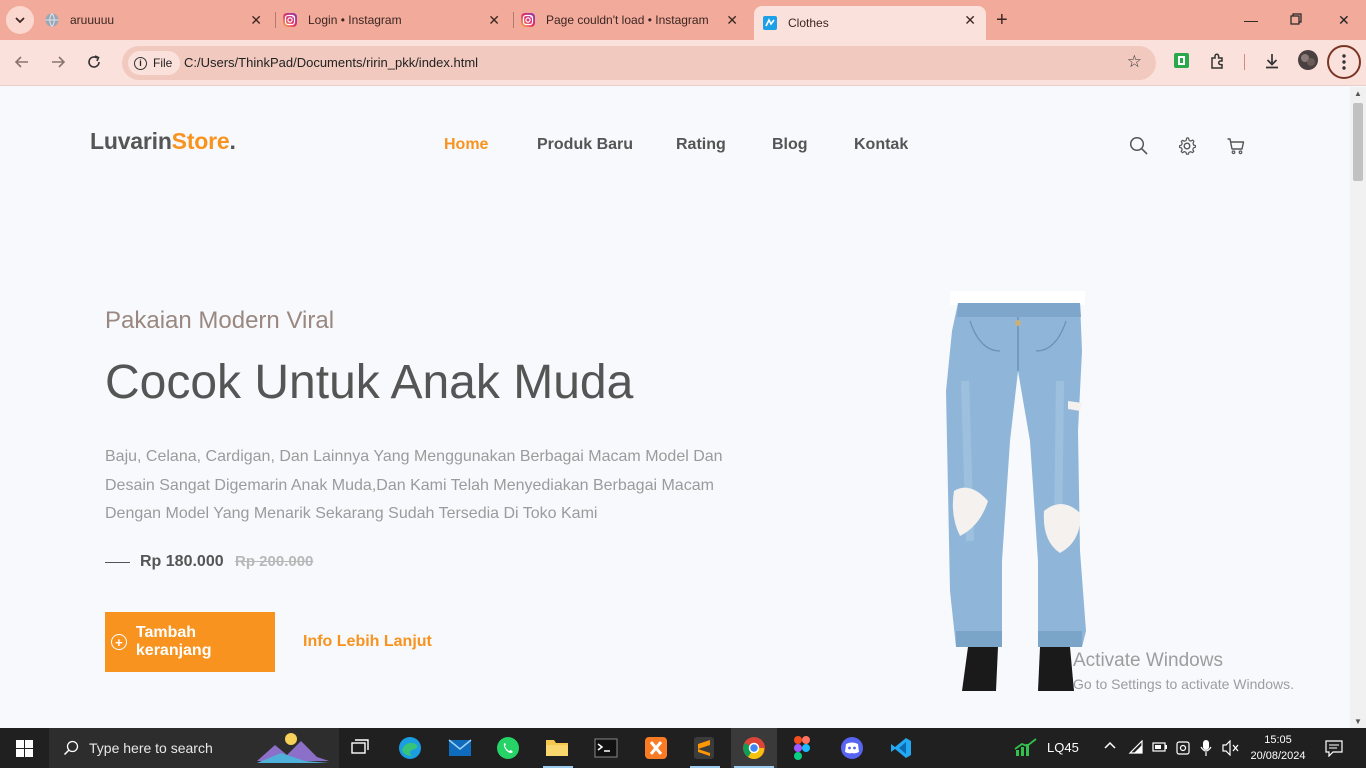  Describe the element at coordinates (1187, 146) in the screenshot. I see `gear-icon` at that location.